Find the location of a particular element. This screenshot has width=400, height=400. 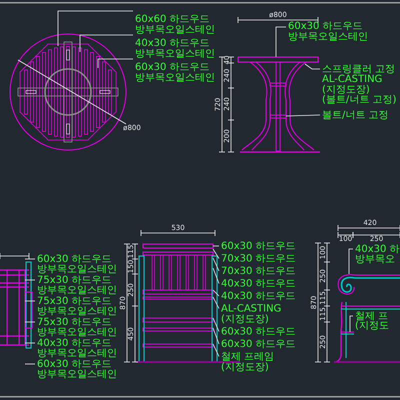

dimension-line is located at coordinates (15, 256).